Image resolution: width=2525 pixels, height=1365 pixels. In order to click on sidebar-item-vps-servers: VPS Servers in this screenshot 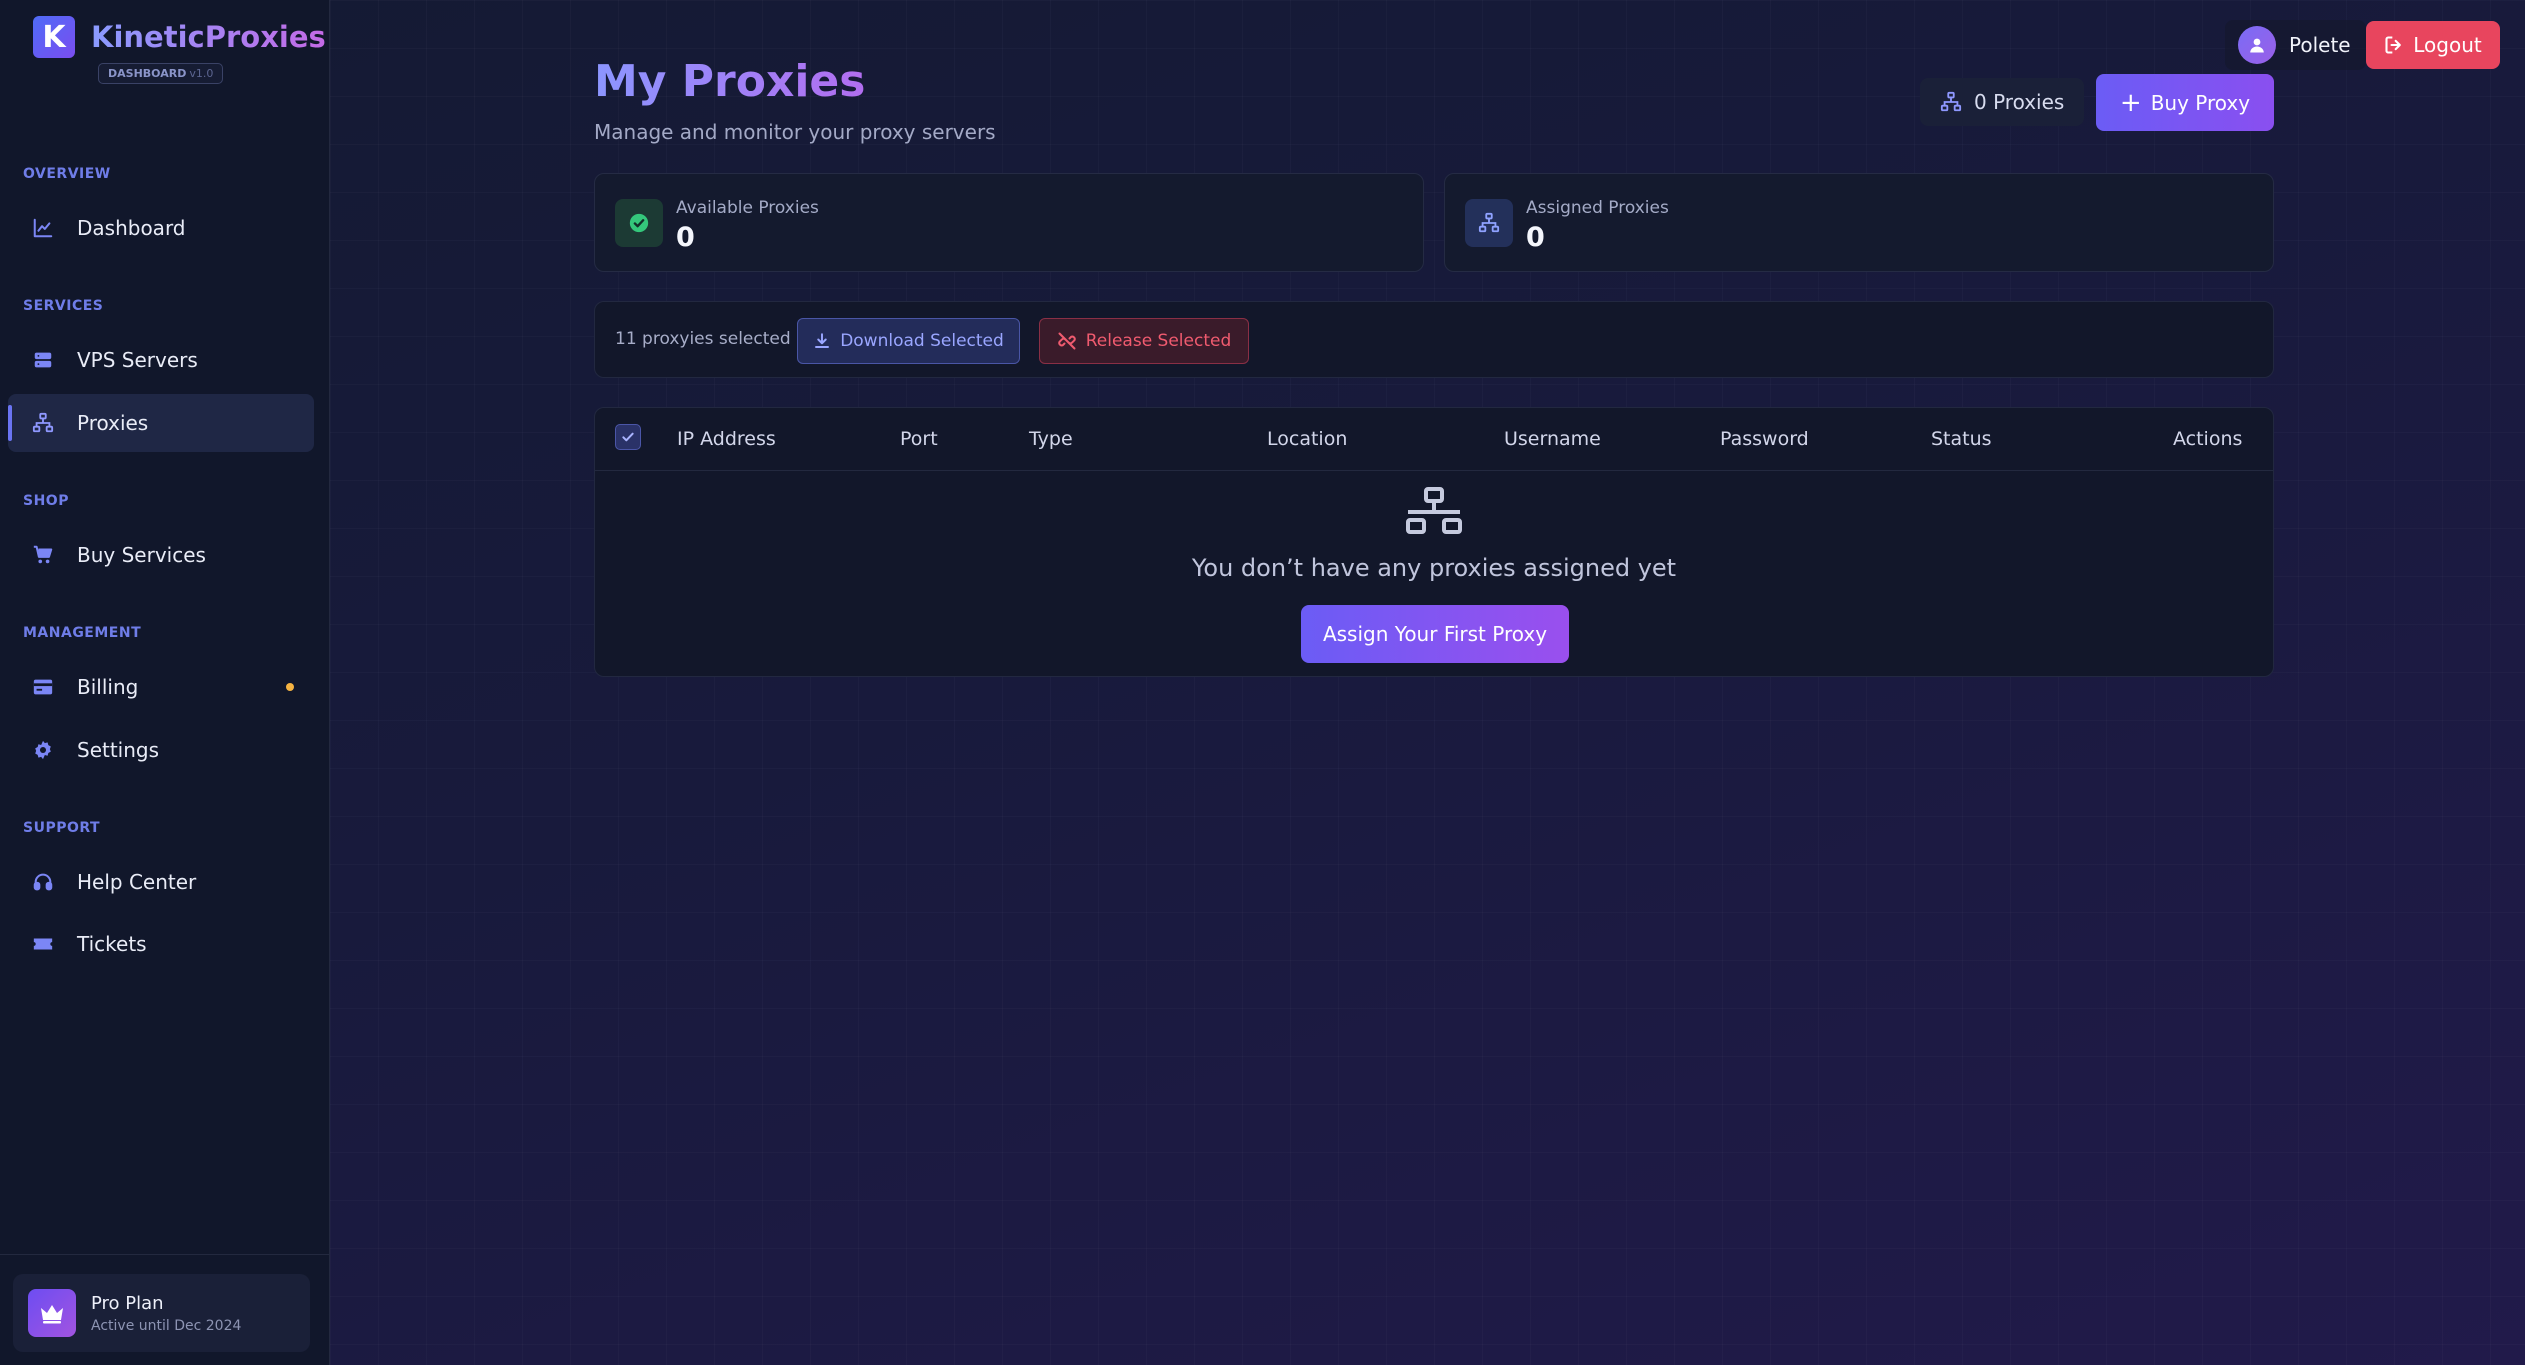, I will do `click(161, 360)`.